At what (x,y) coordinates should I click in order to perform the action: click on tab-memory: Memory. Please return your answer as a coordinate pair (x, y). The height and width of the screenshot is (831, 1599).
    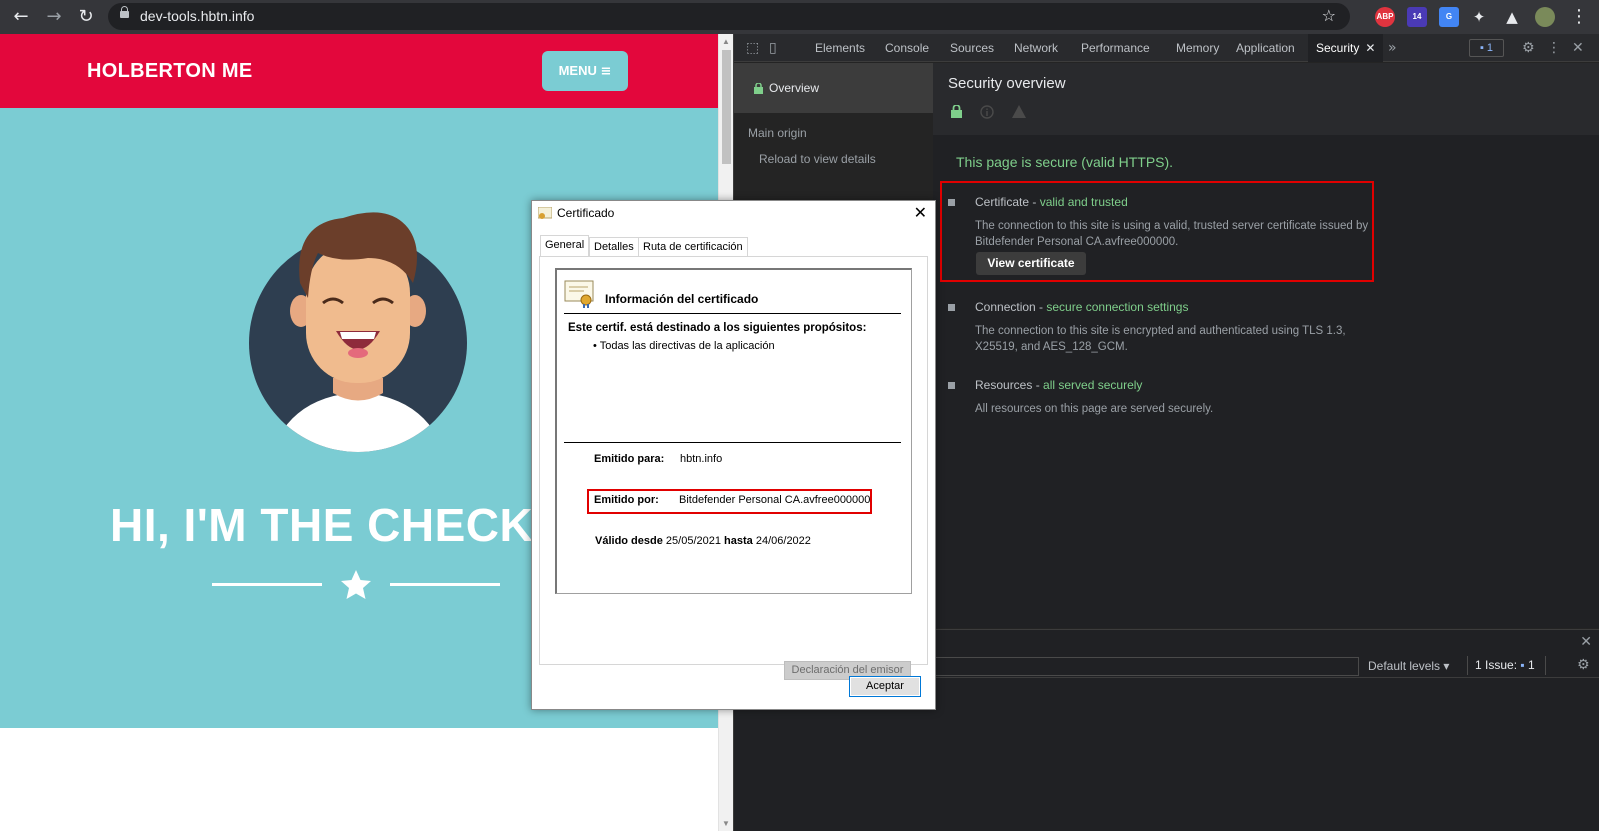
    Looking at the image, I should click on (1197, 48).